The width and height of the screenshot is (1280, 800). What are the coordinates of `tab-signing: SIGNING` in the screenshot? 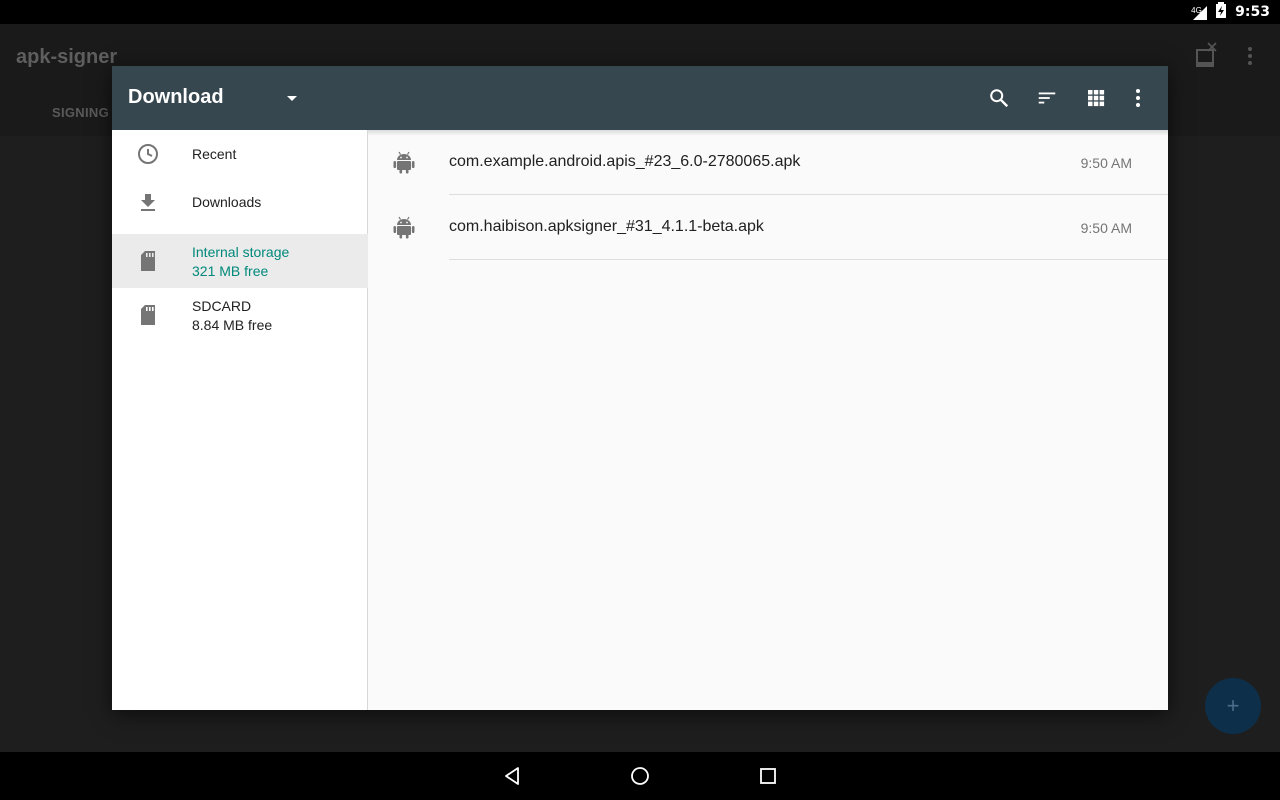 It's located at (80, 112).